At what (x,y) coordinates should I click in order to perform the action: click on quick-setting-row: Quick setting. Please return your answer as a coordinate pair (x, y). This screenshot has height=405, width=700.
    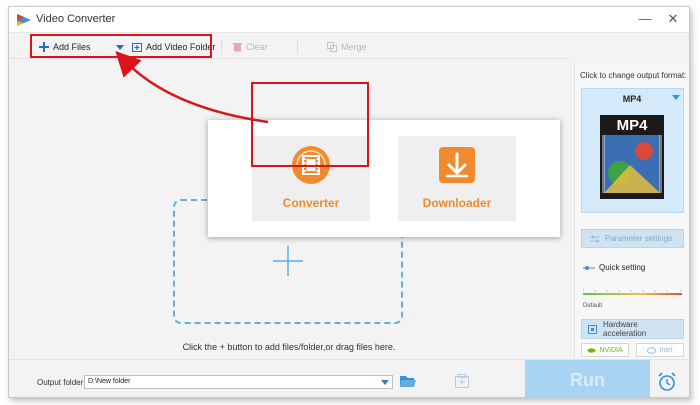
    Looking at the image, I should click on (614, 267).